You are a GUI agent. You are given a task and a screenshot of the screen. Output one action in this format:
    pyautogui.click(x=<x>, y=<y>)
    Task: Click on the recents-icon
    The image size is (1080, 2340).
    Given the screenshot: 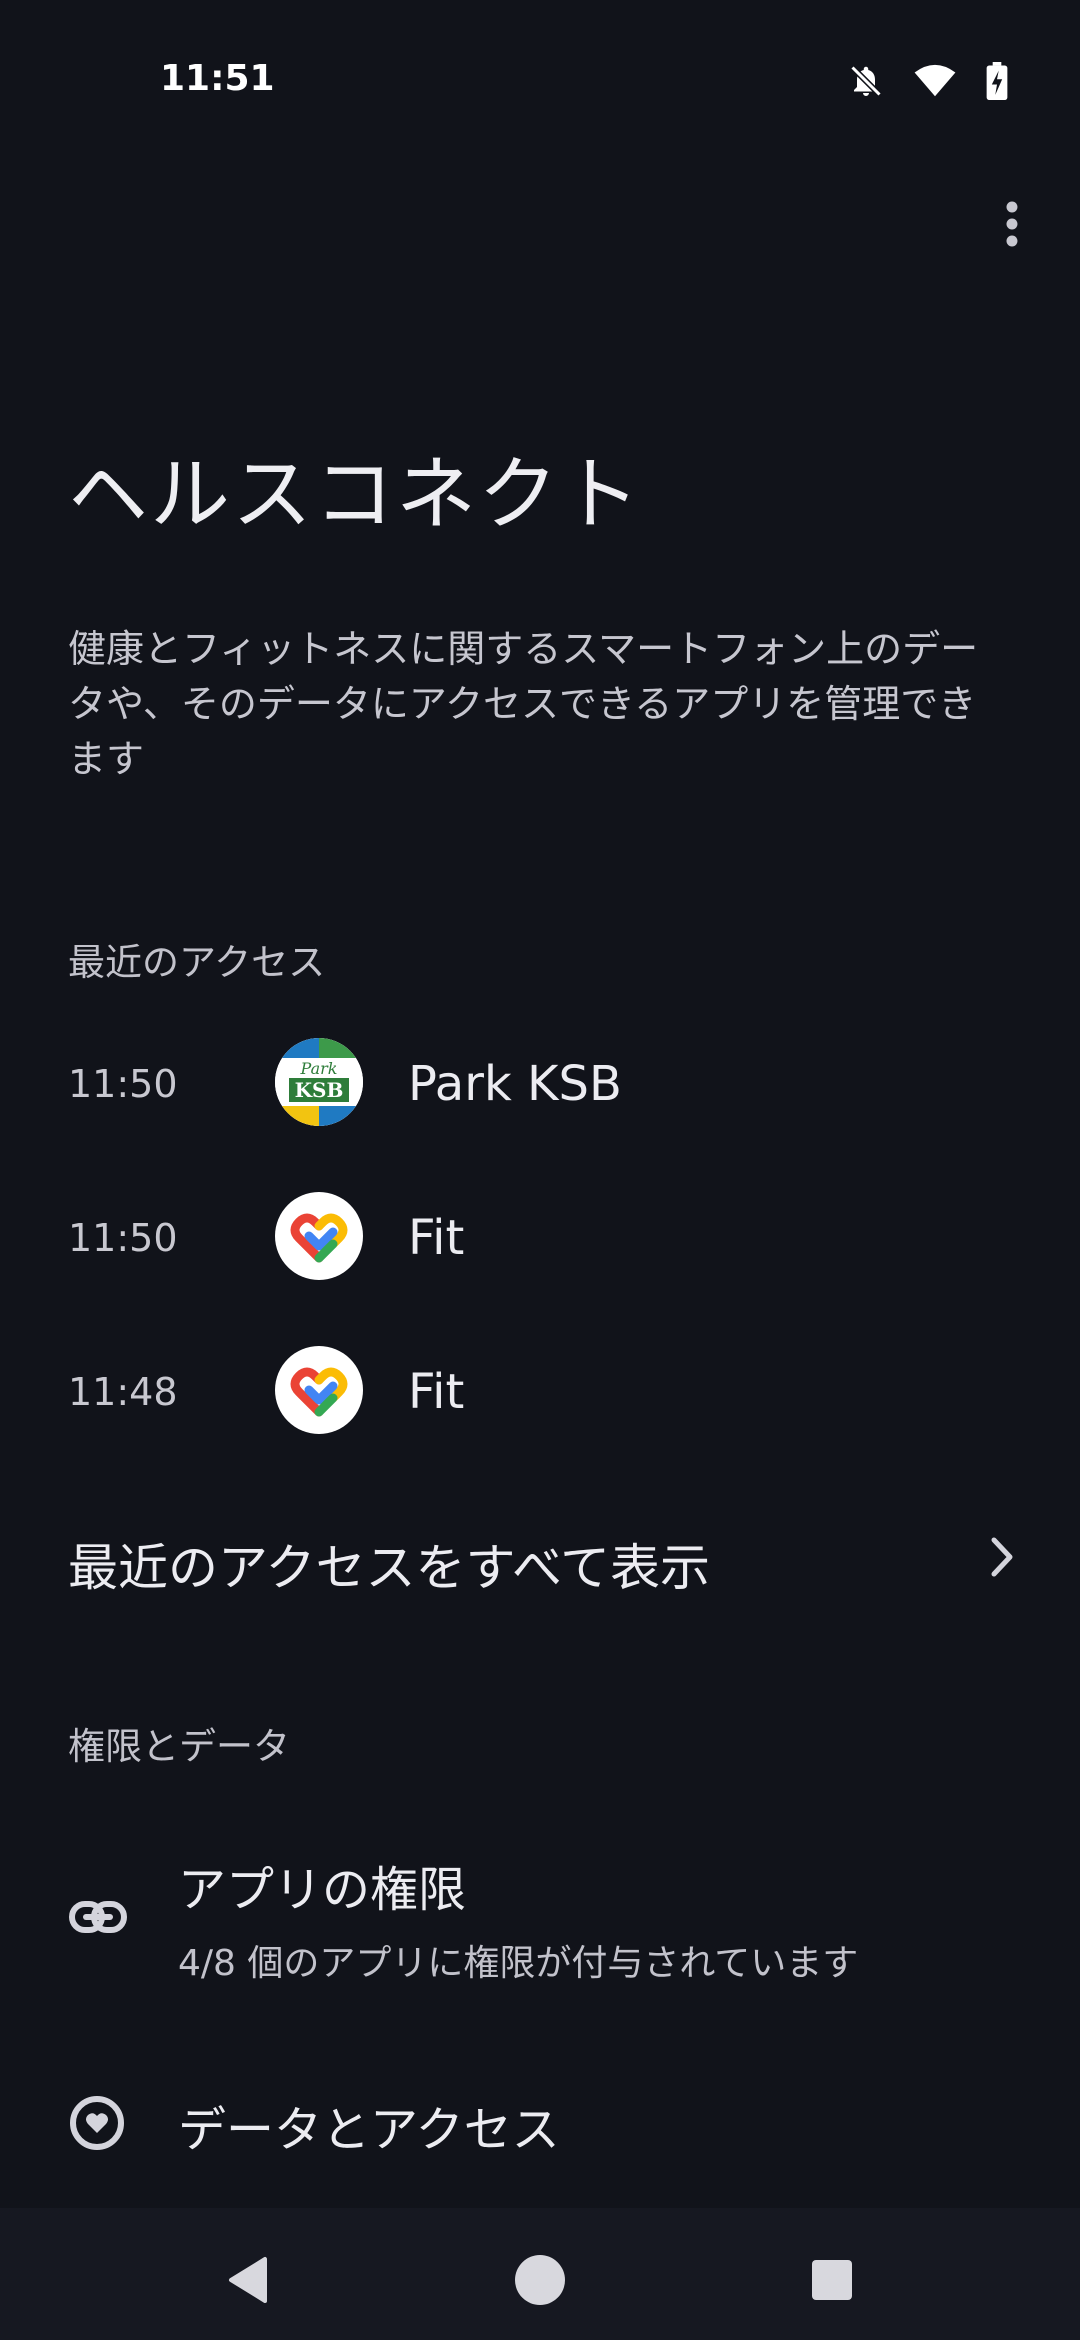 What is the action you would take?
    pyautogui.click(x=832, y=2280)
    